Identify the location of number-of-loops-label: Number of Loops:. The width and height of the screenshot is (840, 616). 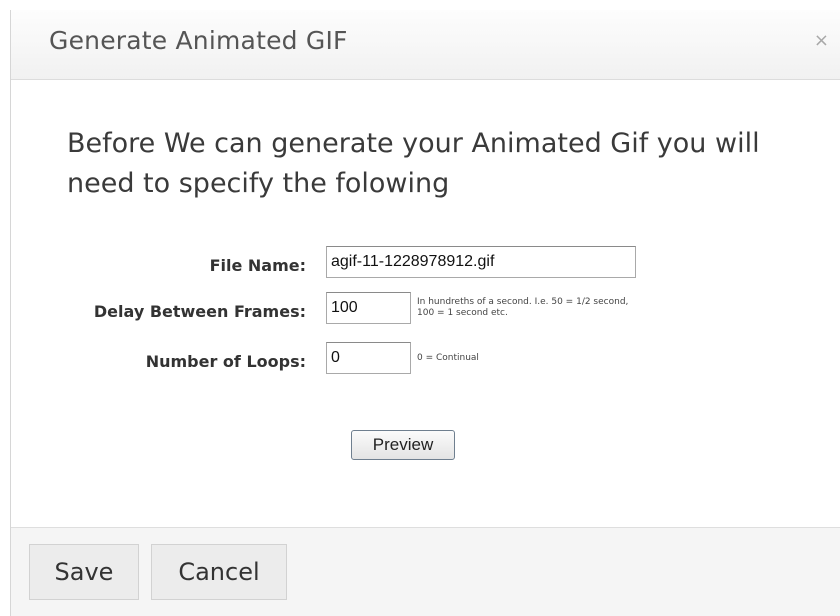
(225, 361).